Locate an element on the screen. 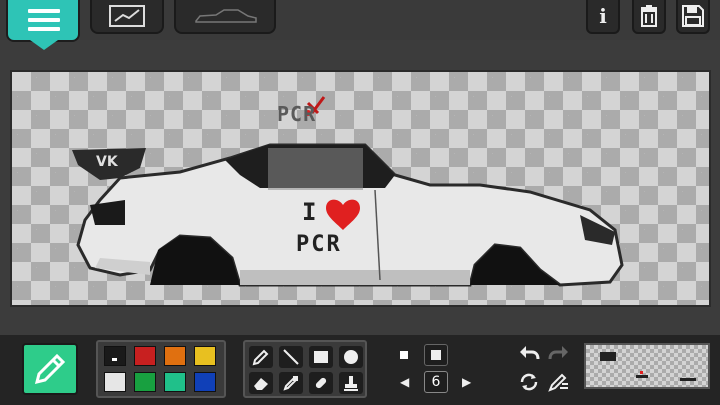  preview-livery is located at coordinates (648, 366).